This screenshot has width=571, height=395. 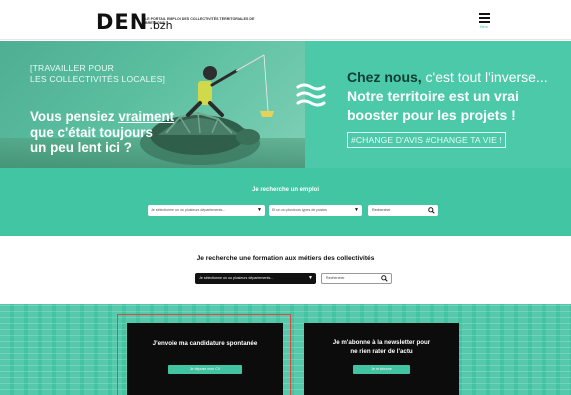 I want to click on hamburger-icon, so click(x=484, y=18).